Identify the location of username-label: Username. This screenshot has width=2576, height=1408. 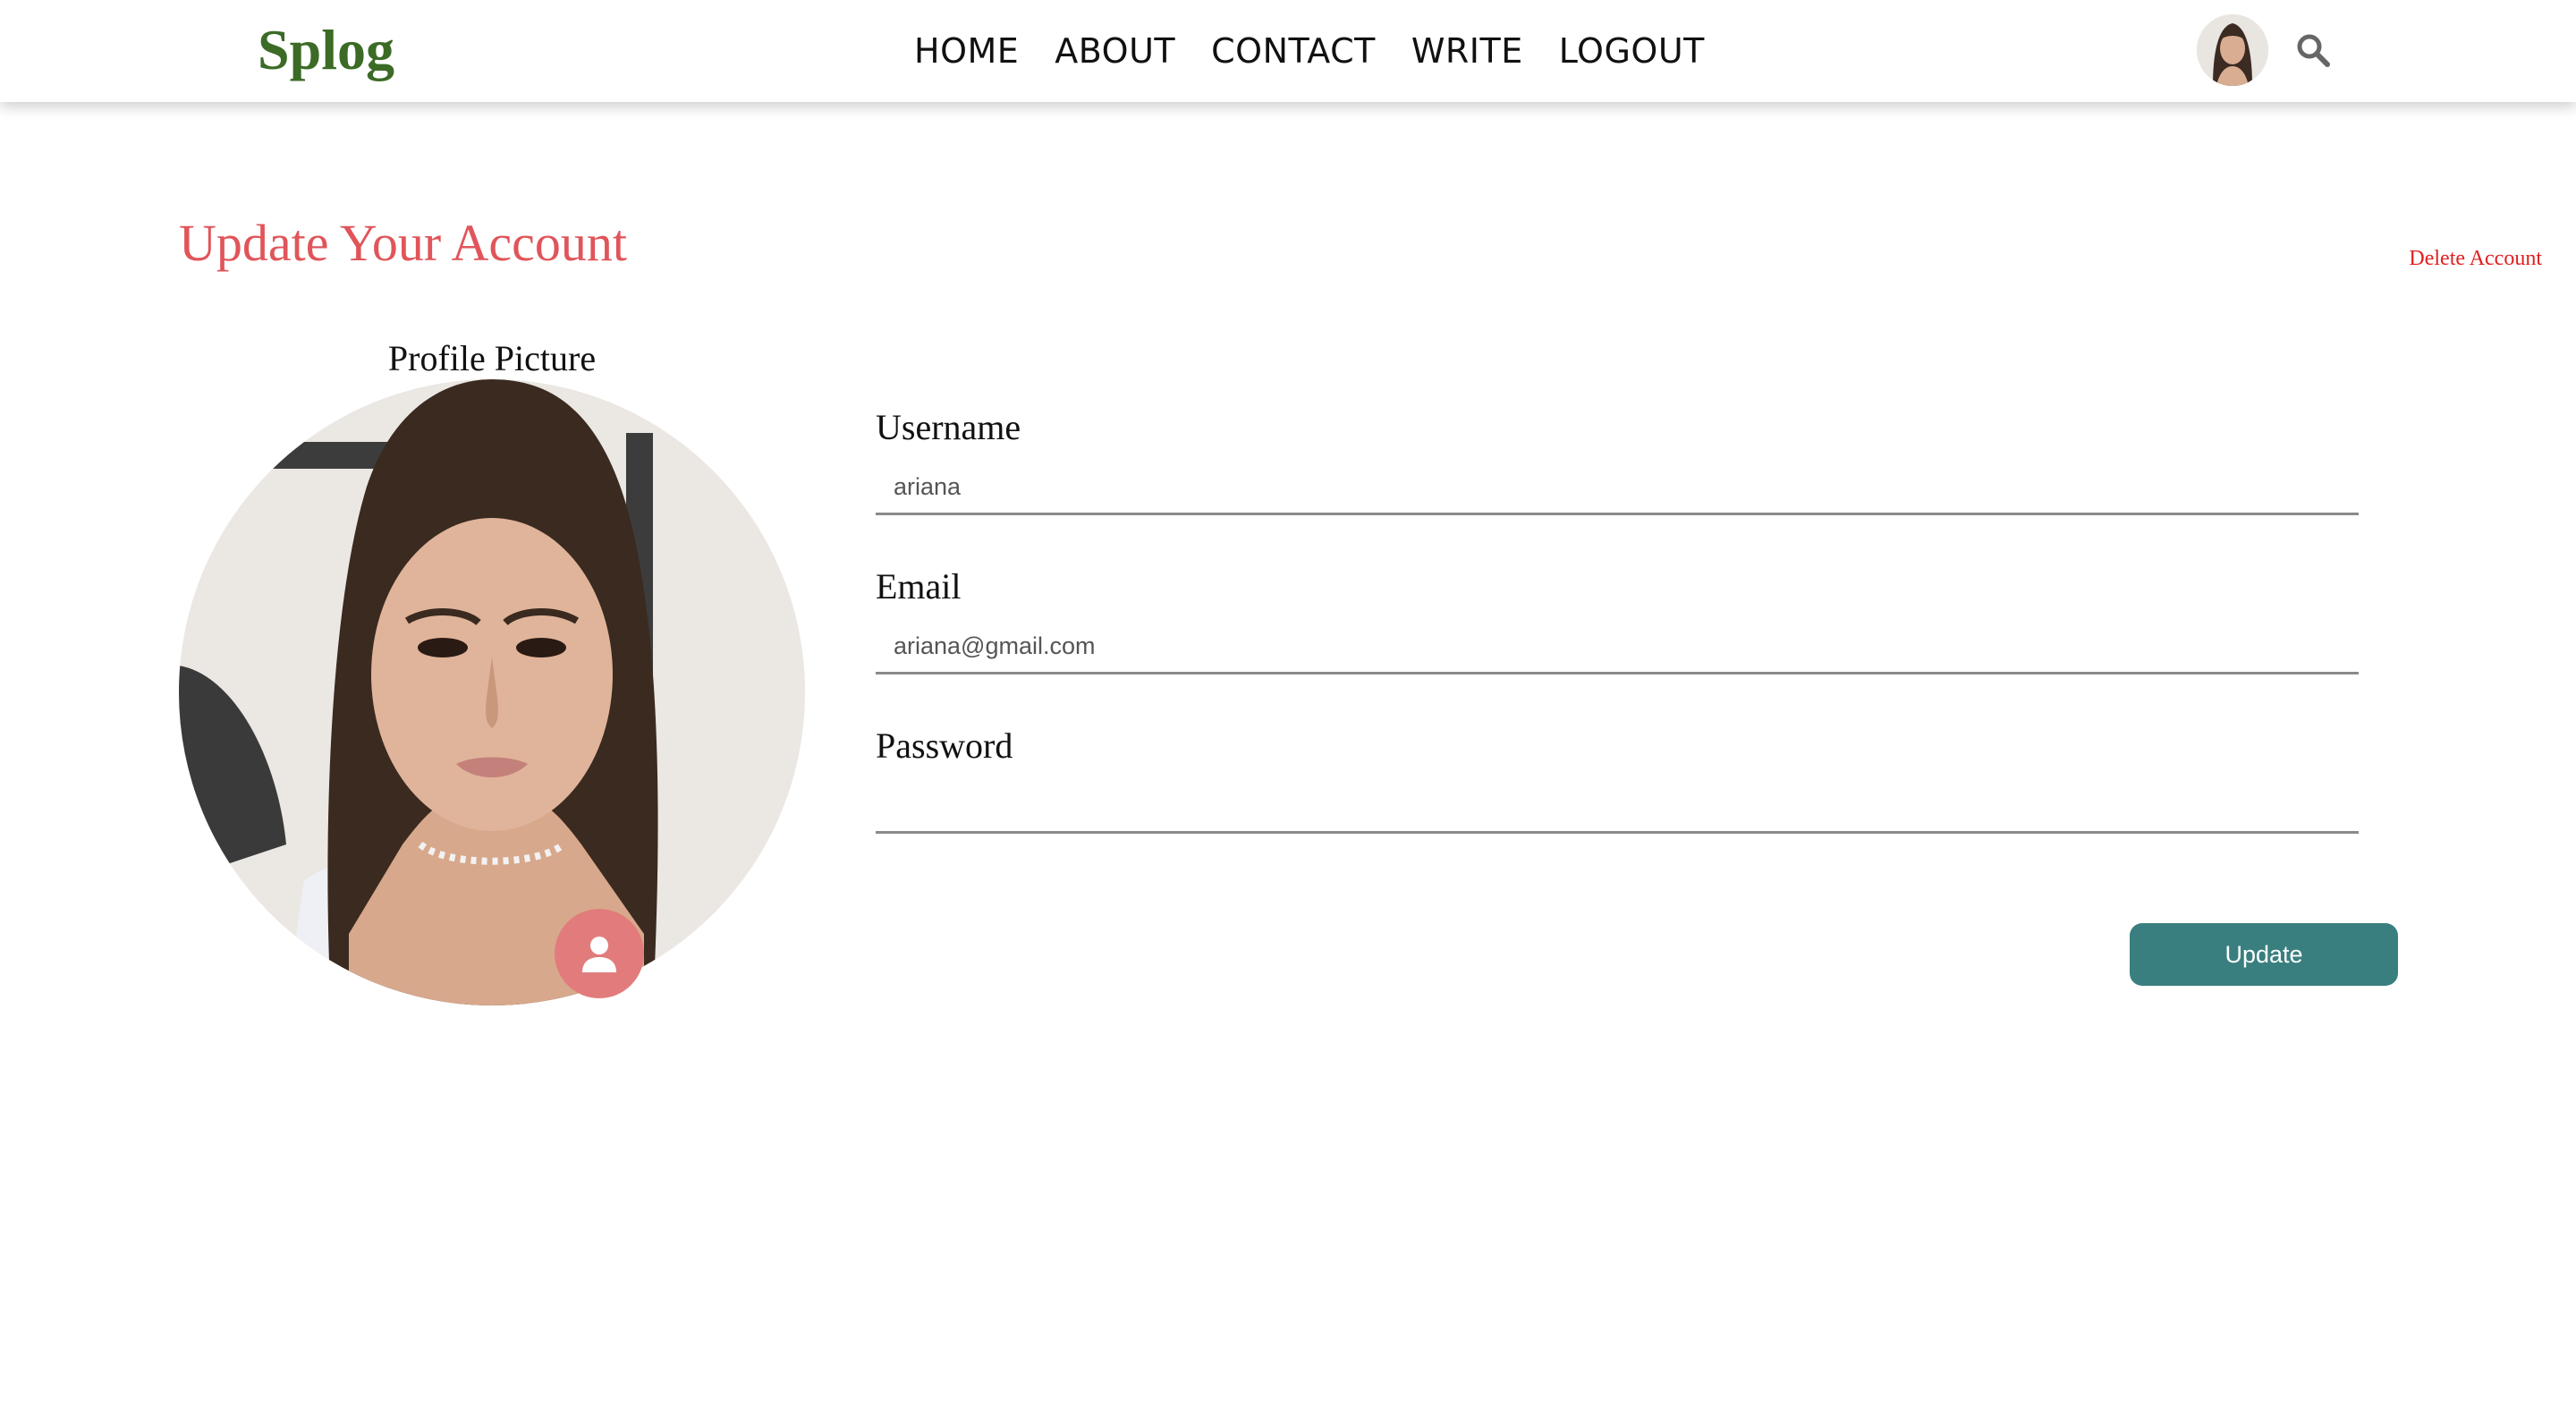
(948, 427).